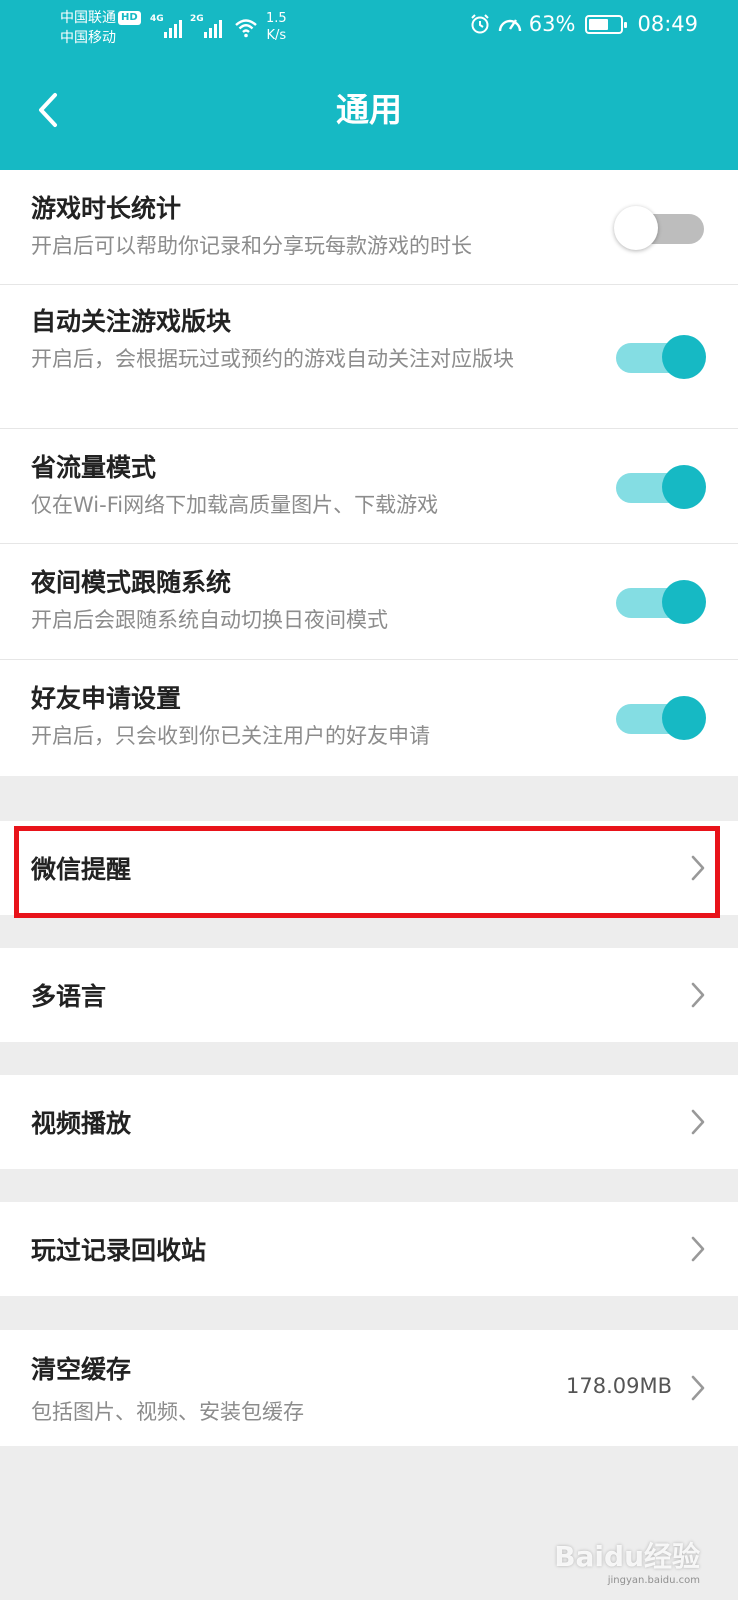 The image size is (738, 1600). I want to click on battery-icon, so click(606, 24).